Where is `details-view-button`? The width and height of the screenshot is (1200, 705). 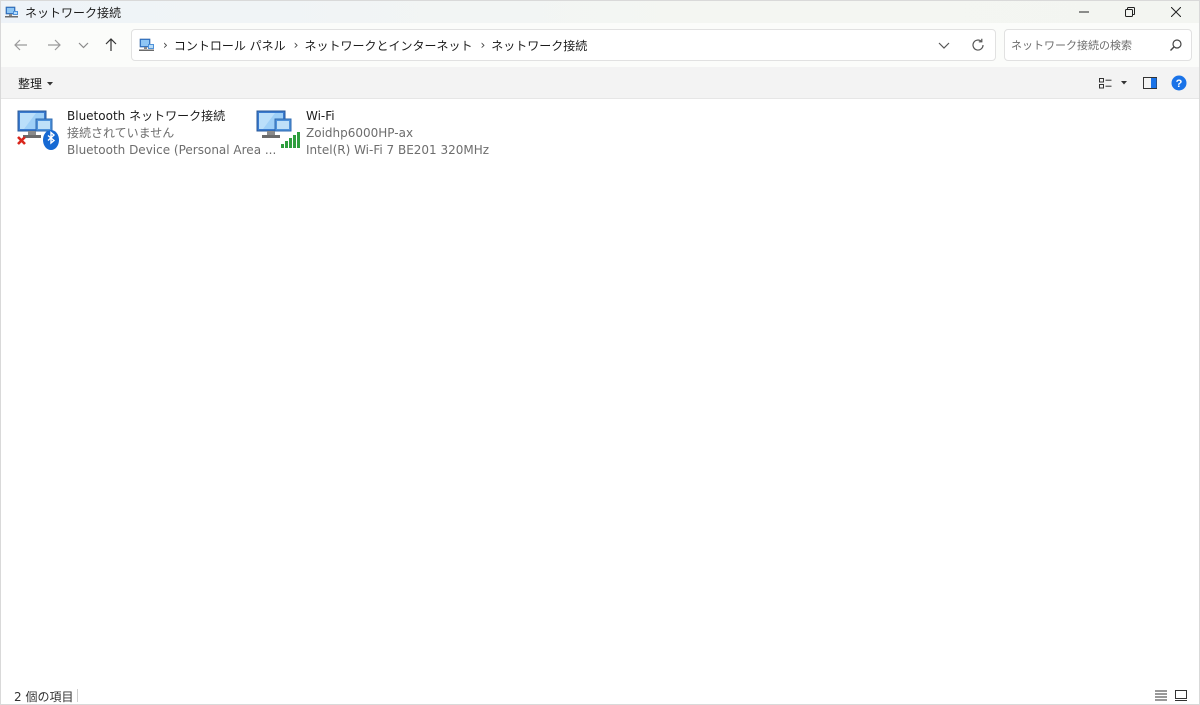 details-view-button is located at coordinates (1161, 695).